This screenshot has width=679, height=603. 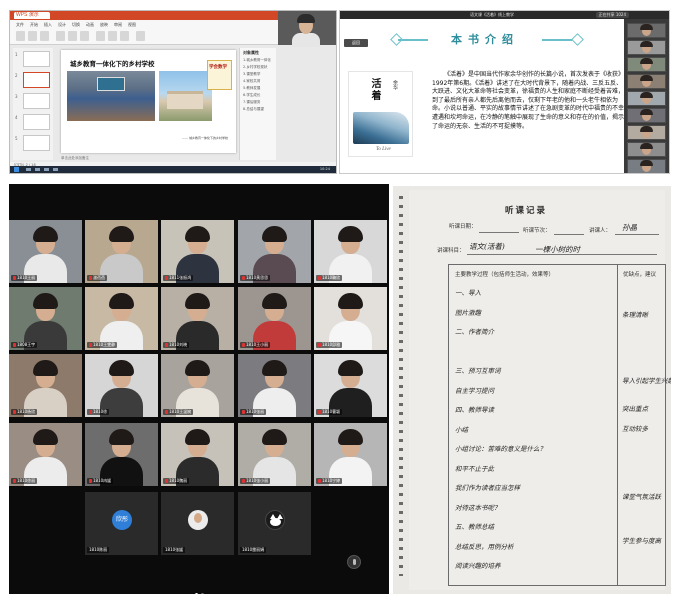 What do you see at coordinates (257, 60) in the screenshot?
I see `pane-item: 1.城乡教育一体化` at bounding box center [257, 60].